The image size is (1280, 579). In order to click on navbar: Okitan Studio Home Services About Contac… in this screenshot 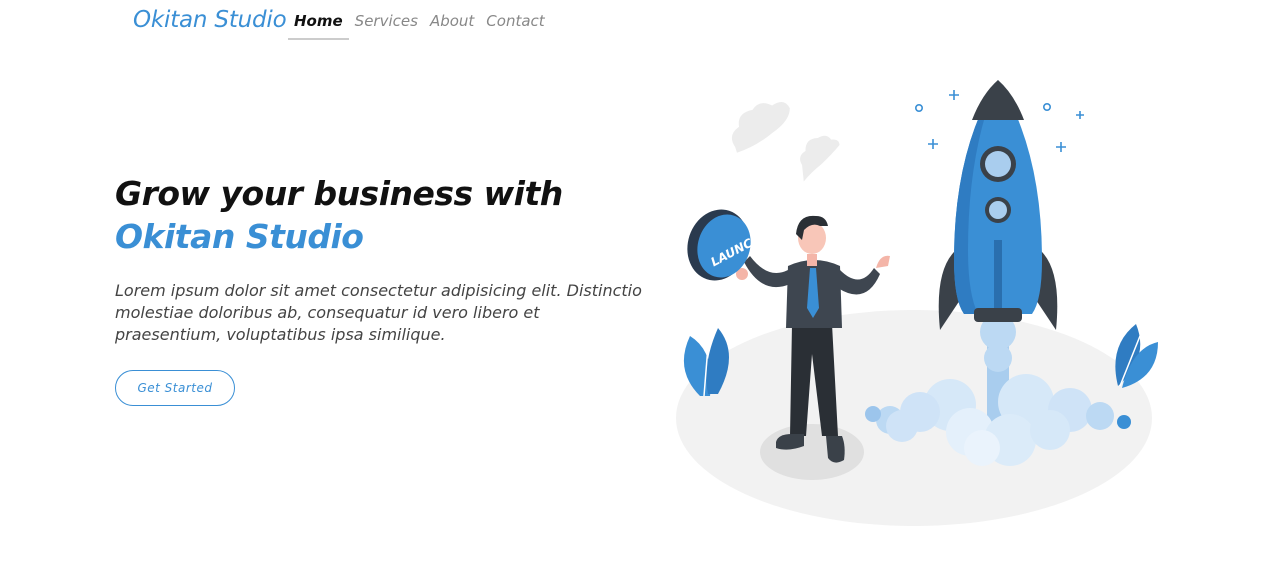, I will do `click(640, 22)`.